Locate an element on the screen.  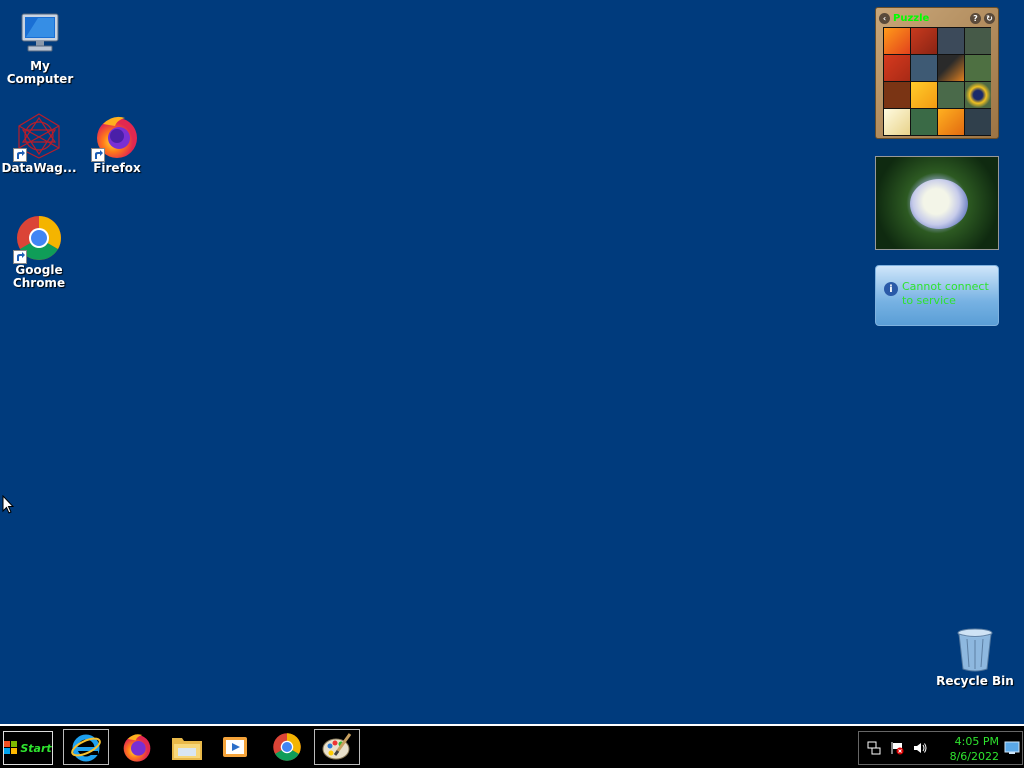
weather-message: Cannot connect to service is located at coordinates (945, 293).